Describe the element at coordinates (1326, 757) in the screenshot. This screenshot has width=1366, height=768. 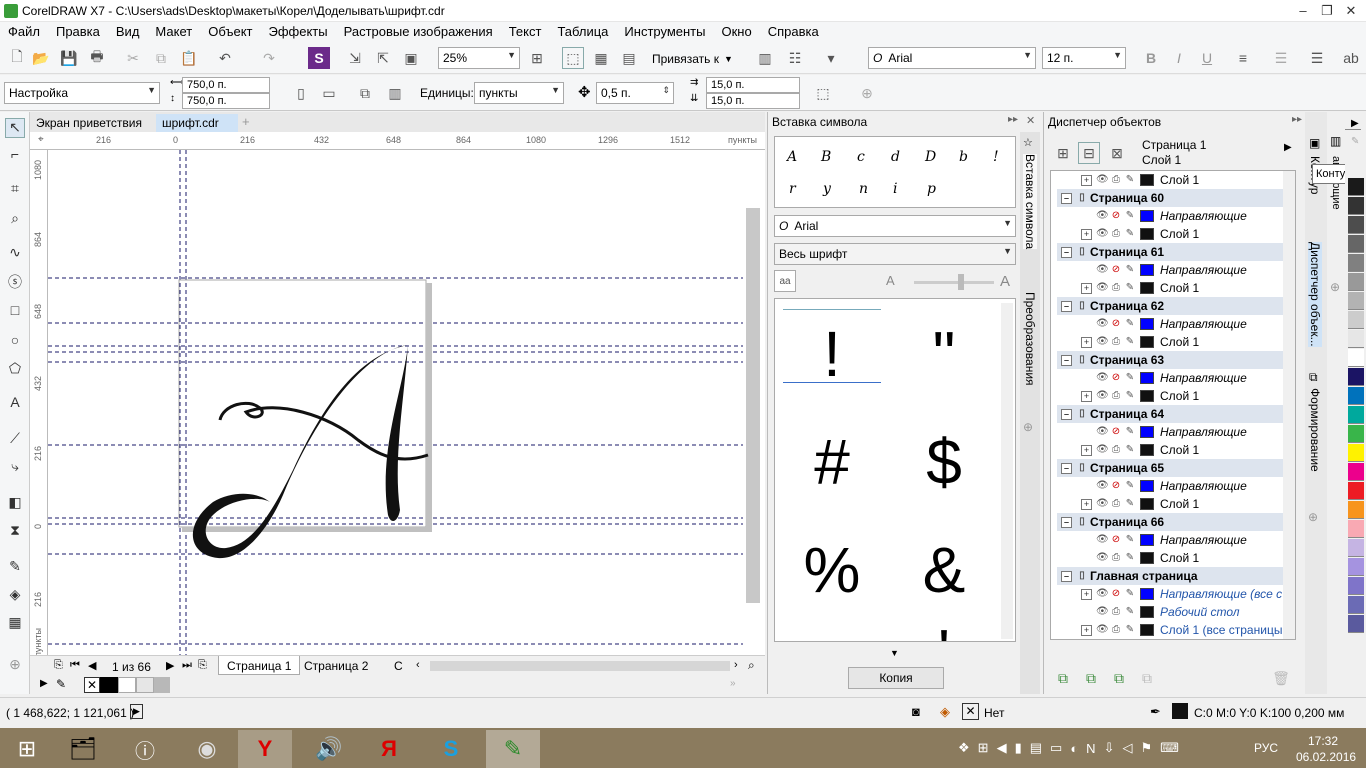
I see `clock-date: 06.02.2016` at that location.